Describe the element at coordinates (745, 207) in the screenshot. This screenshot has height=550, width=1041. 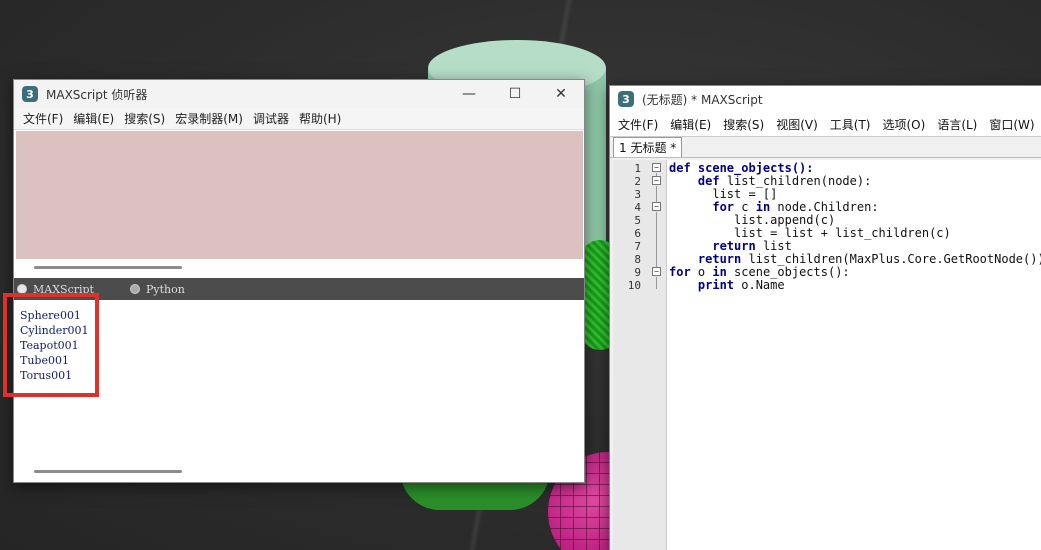
I see `code-token: c` at that location.